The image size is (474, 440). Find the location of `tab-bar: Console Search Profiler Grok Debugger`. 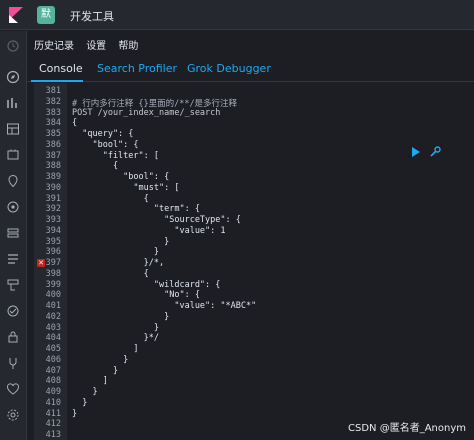

tab-bar: Console Search Profiler Grok Debugger is located at coordinates (250, 68).